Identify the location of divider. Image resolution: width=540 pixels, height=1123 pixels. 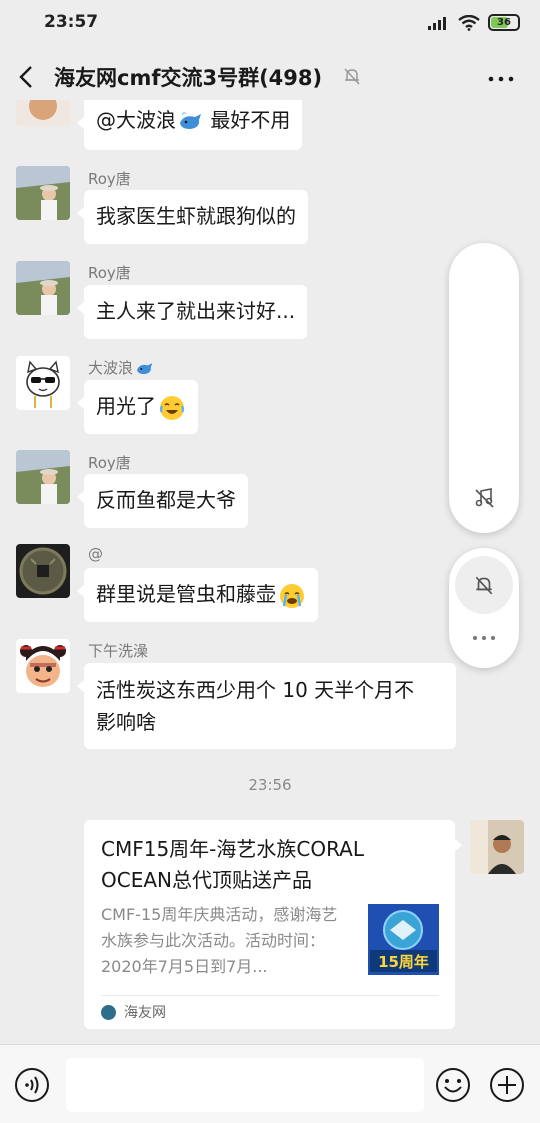
(270, 995).